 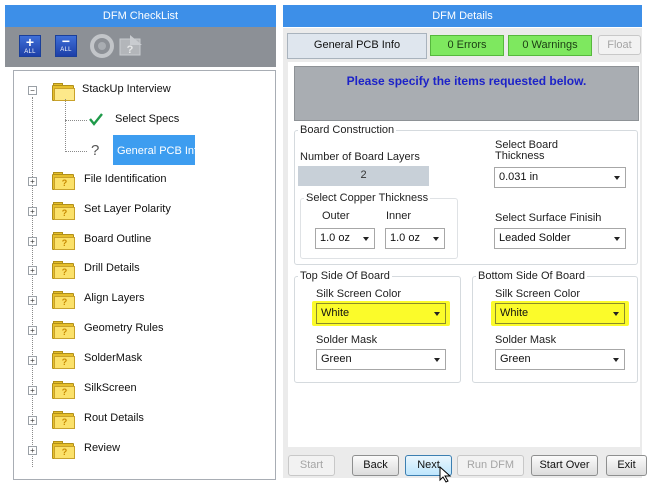 What do you see at coordinates (405, 238) in the screenshot?
I see `inner-copper-value: 1.0 oz` at bounding box center [405, 238].